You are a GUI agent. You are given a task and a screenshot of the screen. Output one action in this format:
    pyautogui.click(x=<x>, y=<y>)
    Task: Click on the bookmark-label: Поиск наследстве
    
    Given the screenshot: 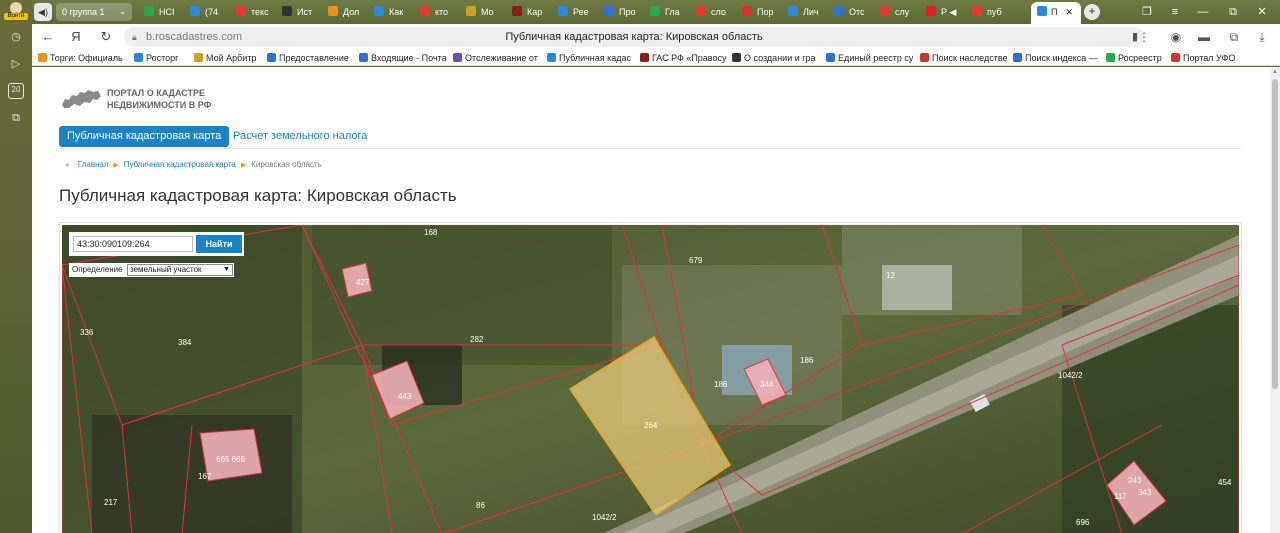 What is the action you would take?
    pyautogui.click(x=970, y=58)
    